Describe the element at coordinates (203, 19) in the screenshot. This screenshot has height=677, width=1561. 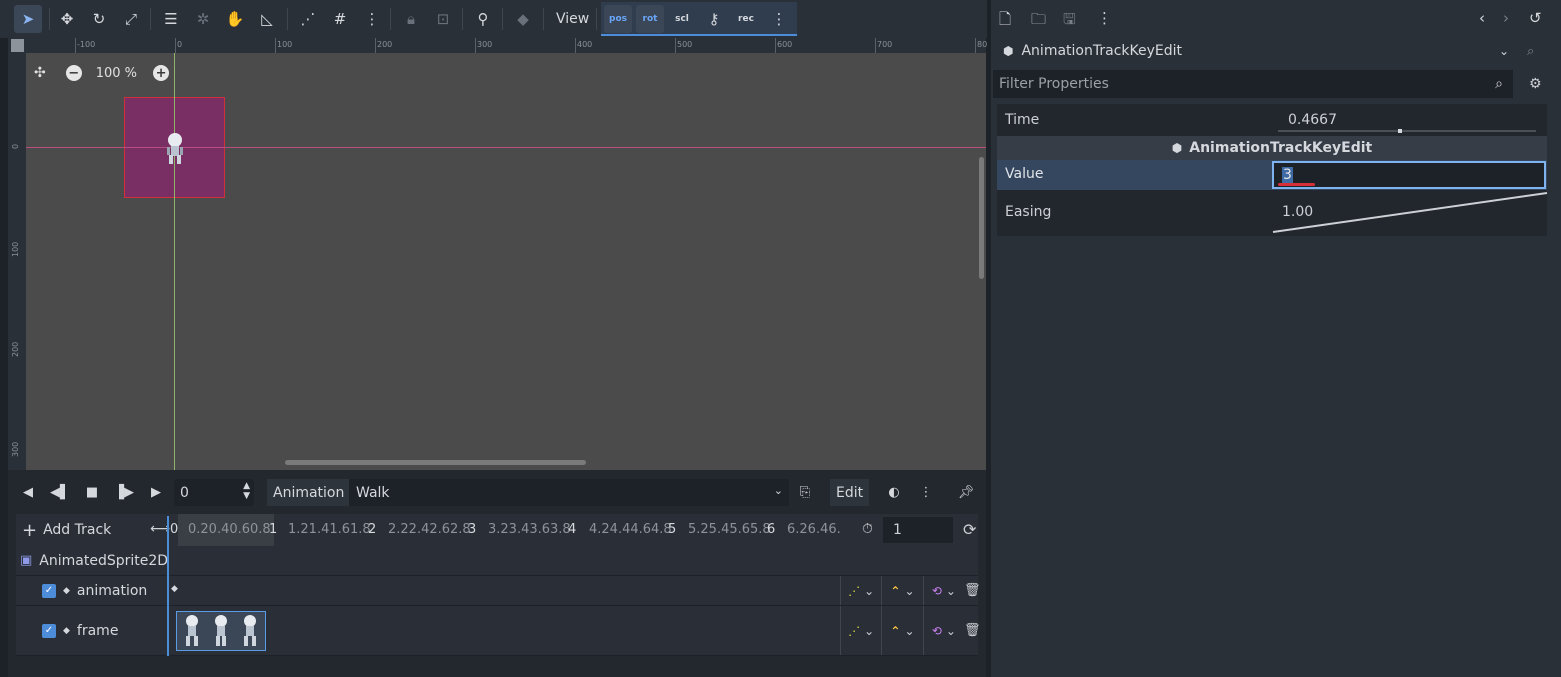
I see `pivot-mode-icon: ✲` at that location.